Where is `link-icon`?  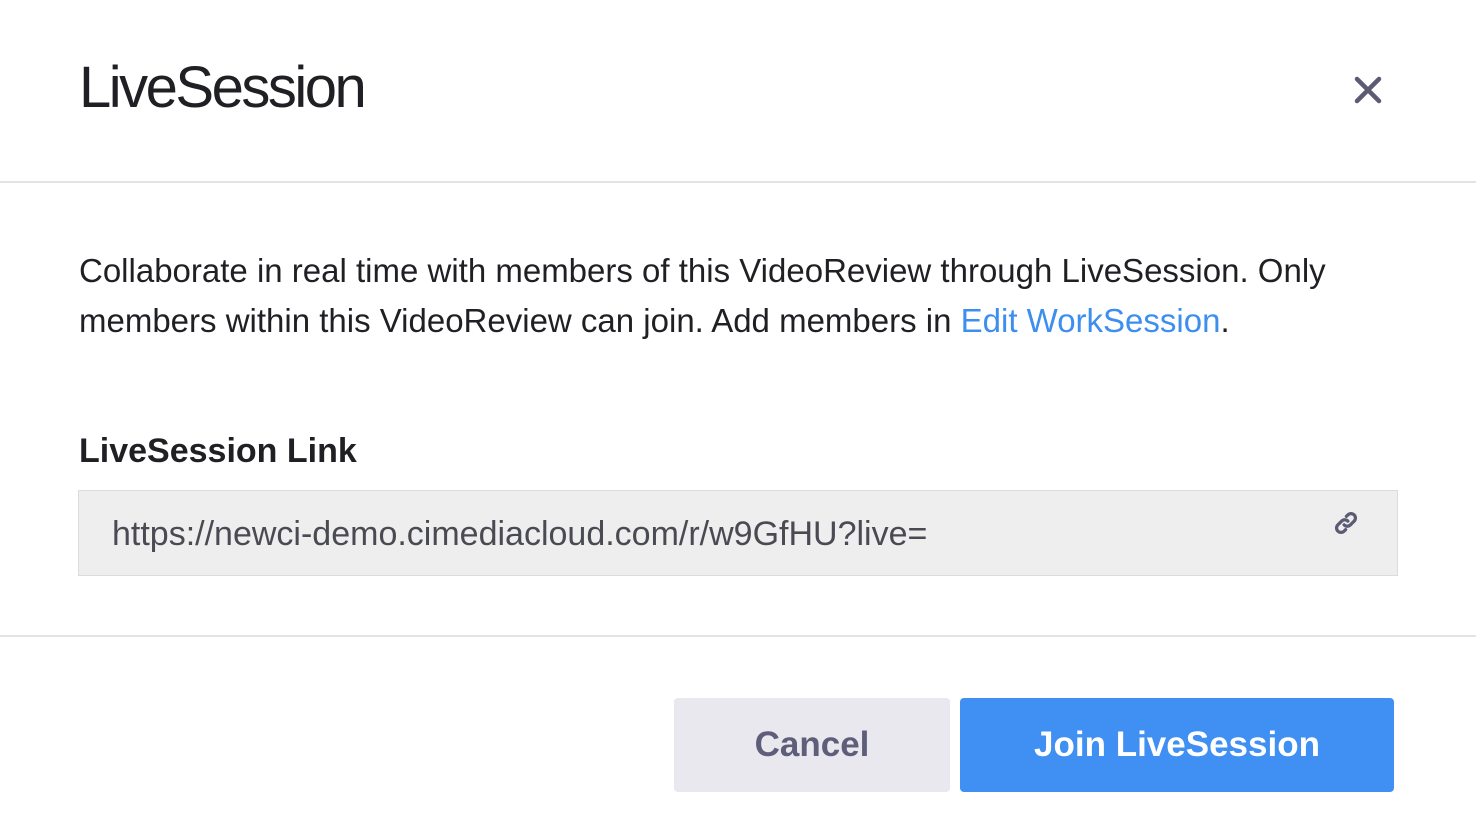
link-icon is located at coordinates (1346, 523).